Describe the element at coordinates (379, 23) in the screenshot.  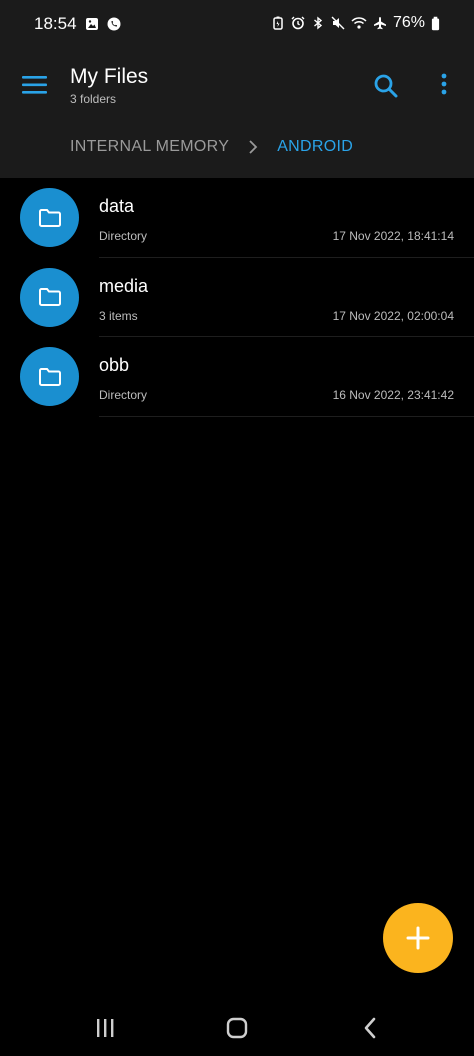
I see `airplane-icon` at that location.